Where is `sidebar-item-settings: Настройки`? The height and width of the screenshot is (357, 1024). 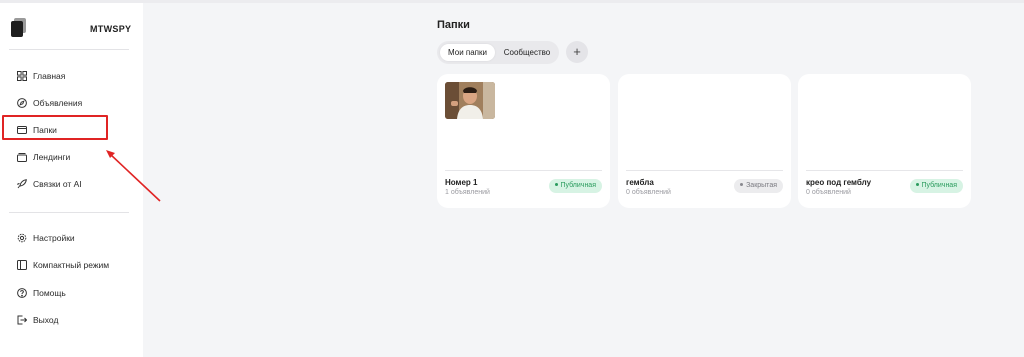
sidebar-item-settings: Настройки is located at coordinates (46, 238).